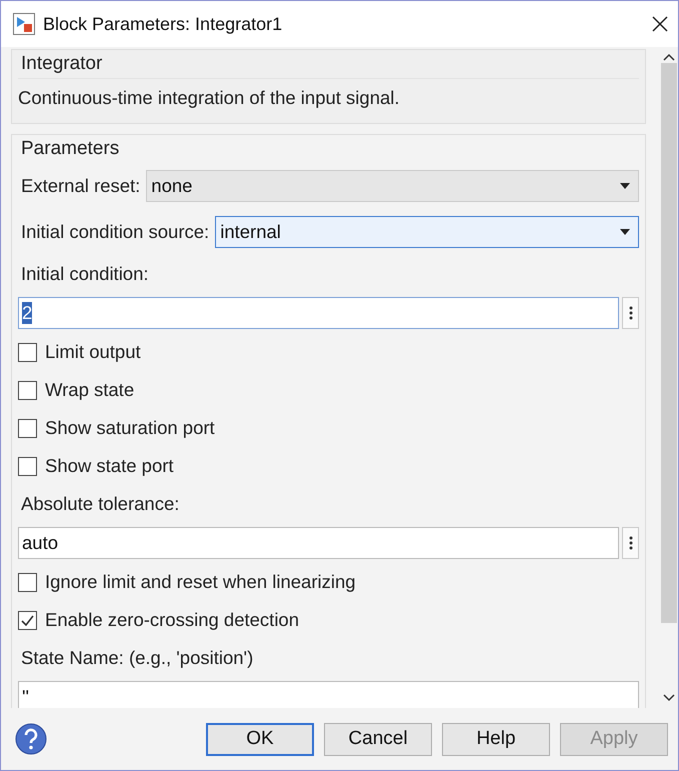 The height and width of the screenshot is (771, 679). I want to click on input-field: auto, so click(318, 543).